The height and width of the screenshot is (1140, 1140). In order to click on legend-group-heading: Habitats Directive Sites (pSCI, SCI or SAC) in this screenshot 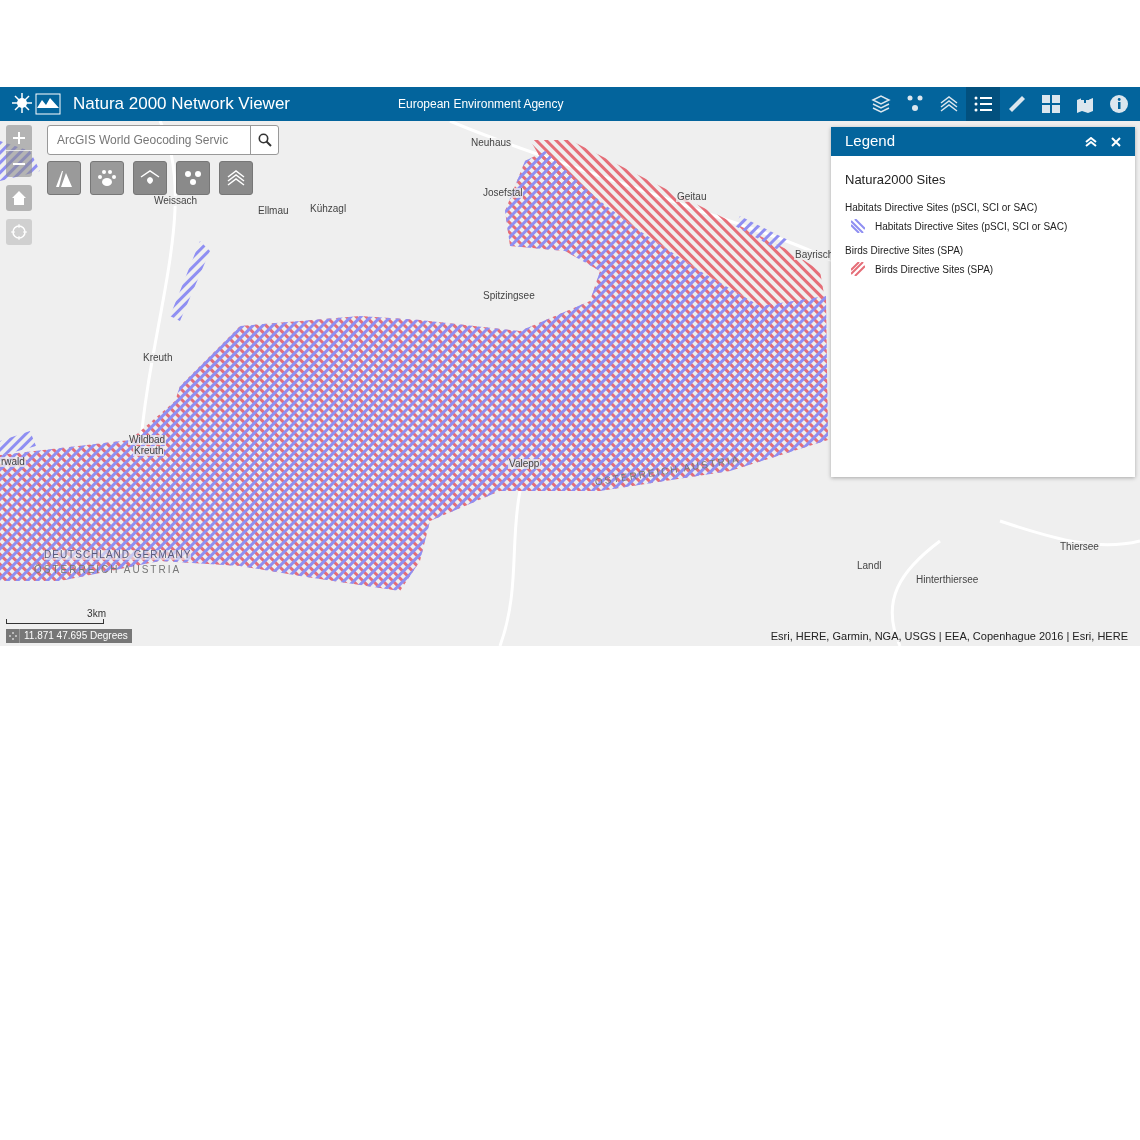, I will do `click(942, 207)`.